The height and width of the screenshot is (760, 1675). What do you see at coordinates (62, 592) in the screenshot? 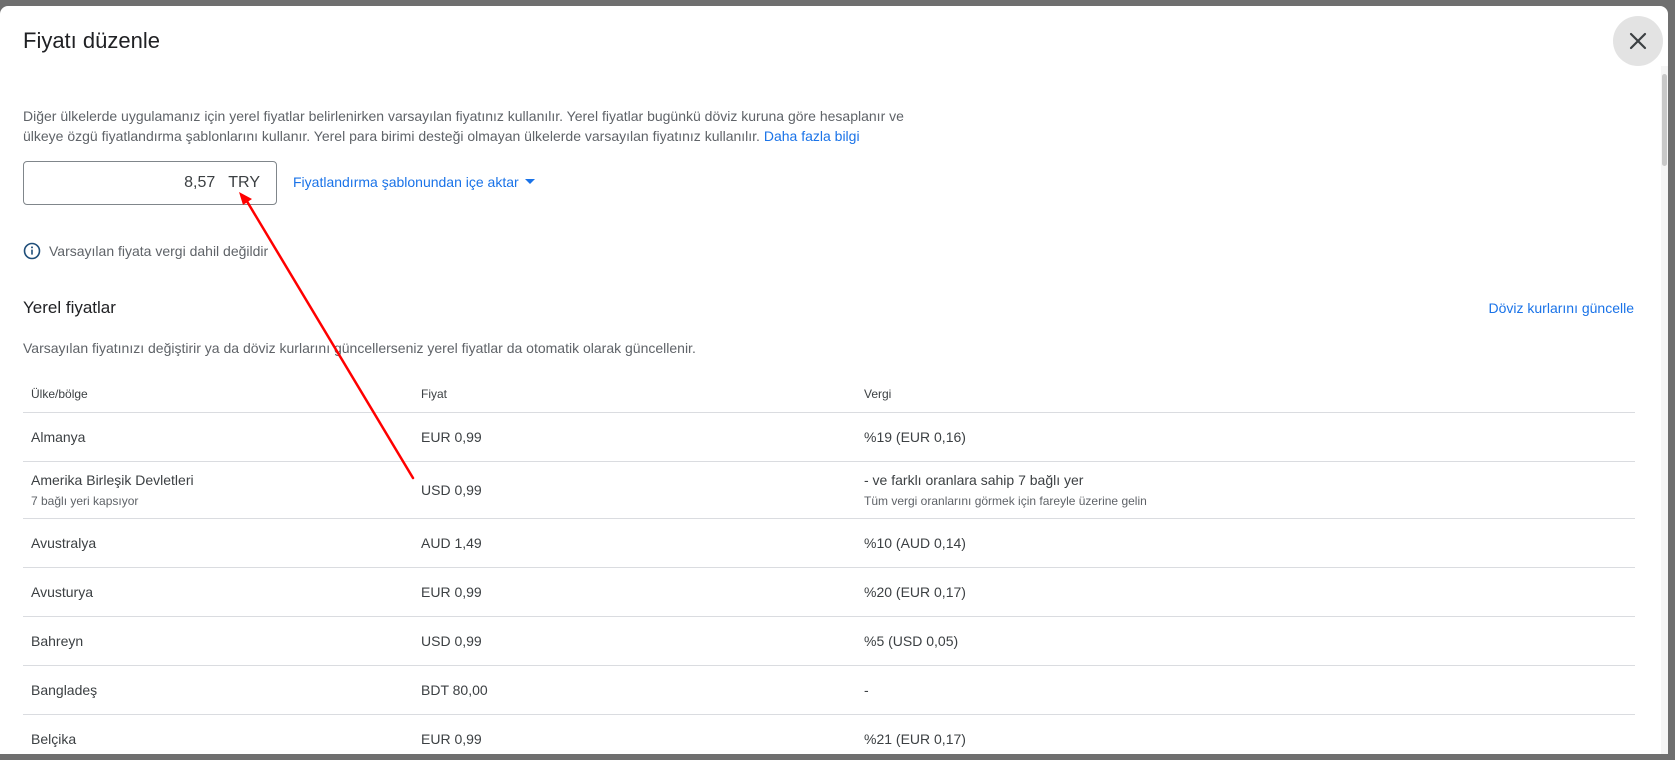
I see `cell-country: Avusturya` at bounding box center [62, 592].